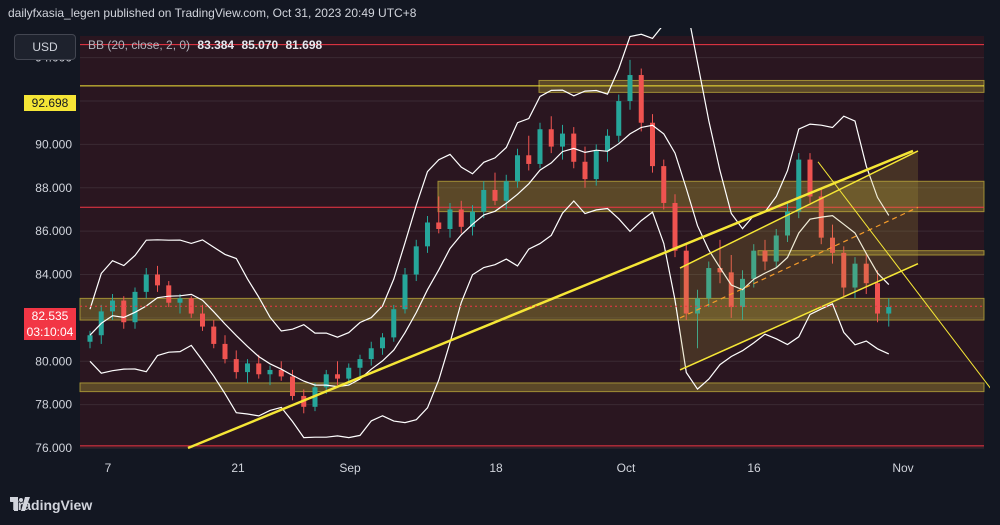  I want to click on x-tick-label: 18, so click(496, 468).